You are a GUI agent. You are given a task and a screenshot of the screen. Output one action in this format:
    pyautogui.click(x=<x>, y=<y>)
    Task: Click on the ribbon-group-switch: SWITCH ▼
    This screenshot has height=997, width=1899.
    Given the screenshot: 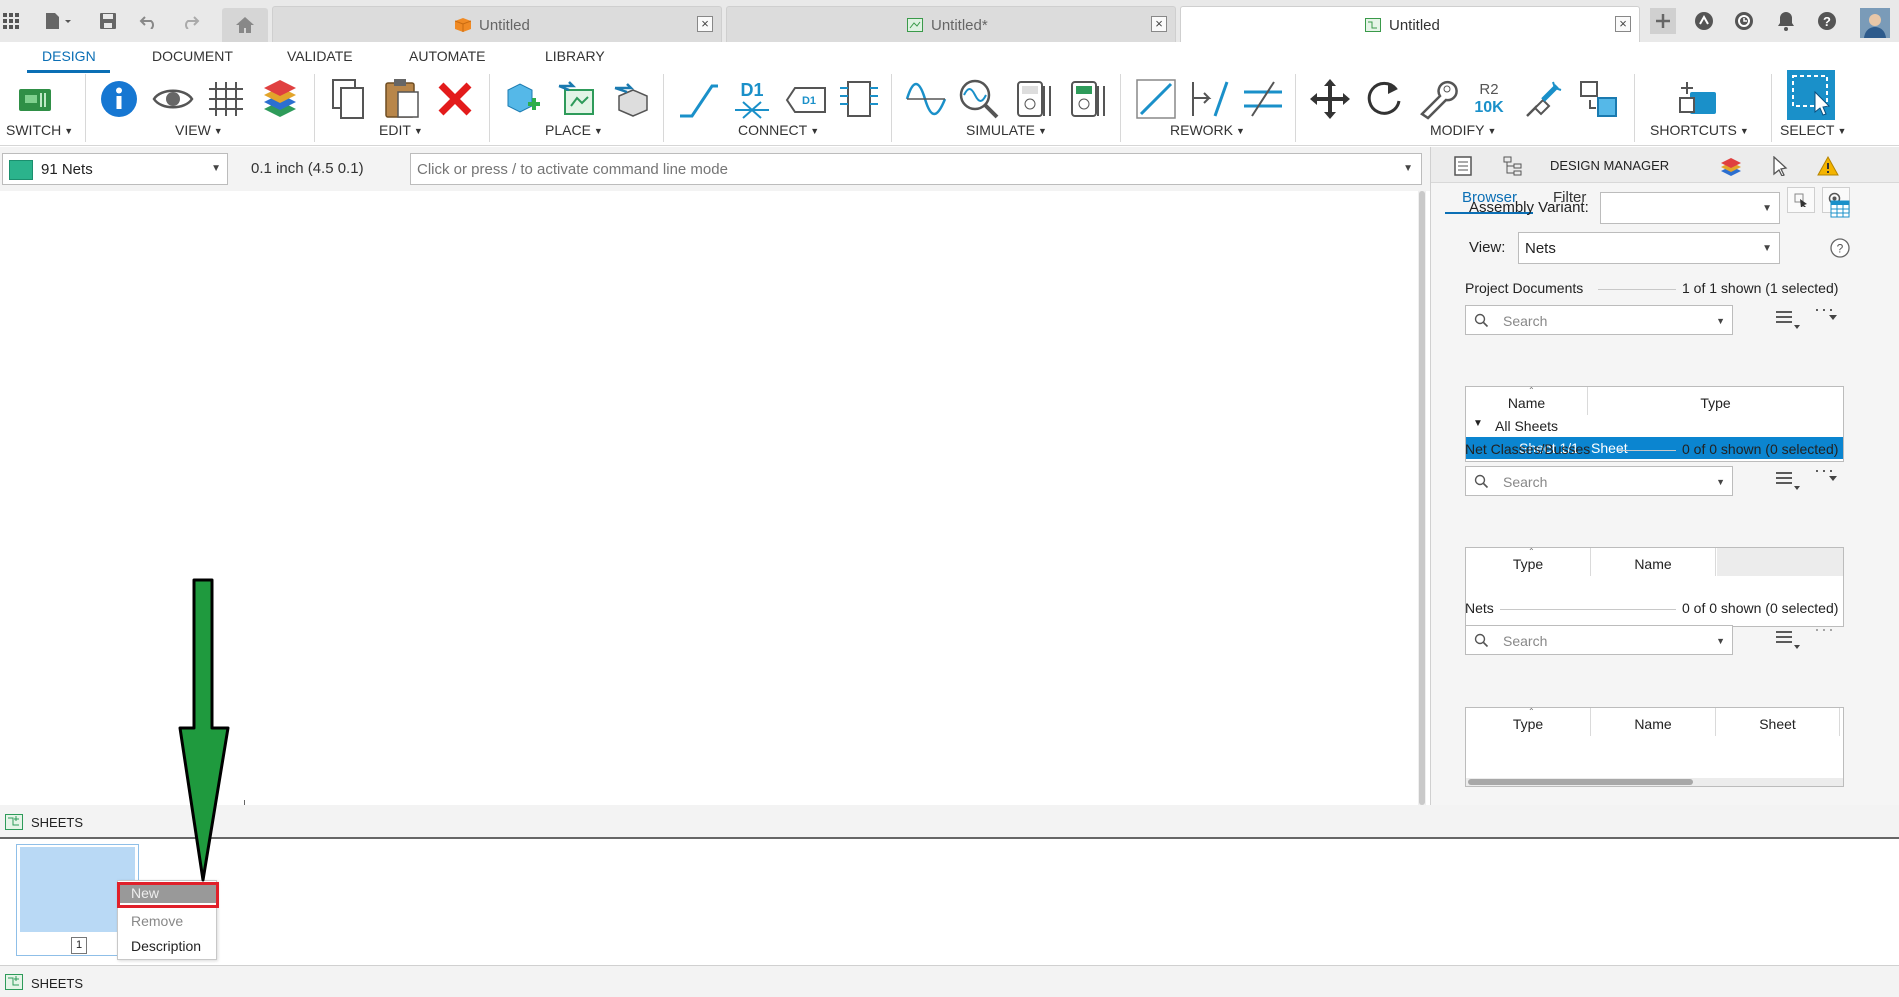 What is the action you would take?
    pyautogui.click(x=39, y=130)
    